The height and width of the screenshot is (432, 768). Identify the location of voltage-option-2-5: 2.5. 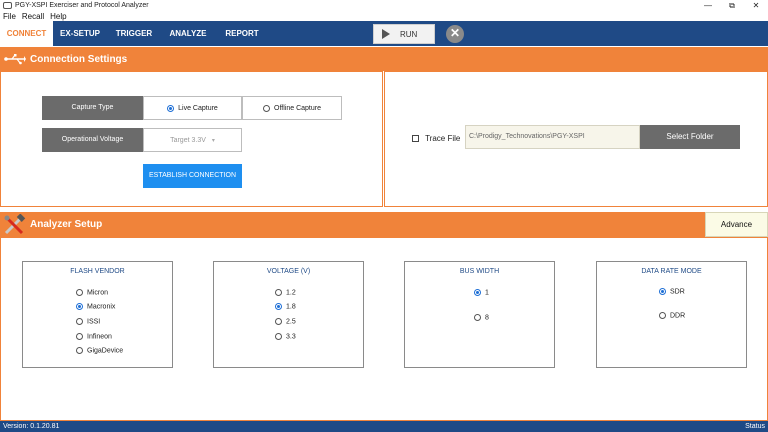
(285, 321).